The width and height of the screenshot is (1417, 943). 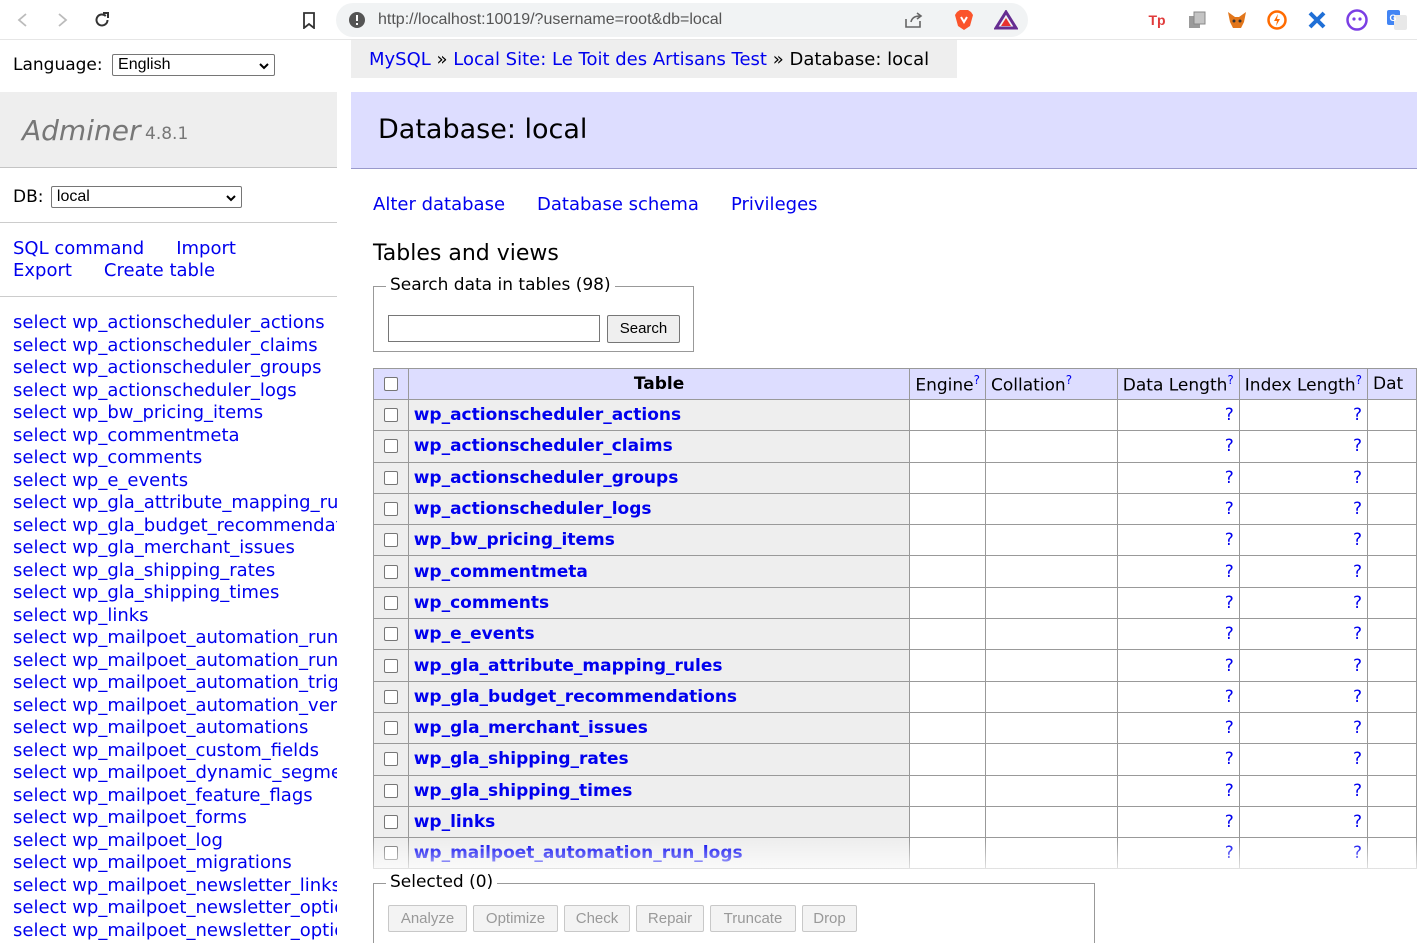 What do you see at coordinates (618, 204) in the screenshot?
I see `database-schema-link: Database schema` at bounding box center [618, 204].